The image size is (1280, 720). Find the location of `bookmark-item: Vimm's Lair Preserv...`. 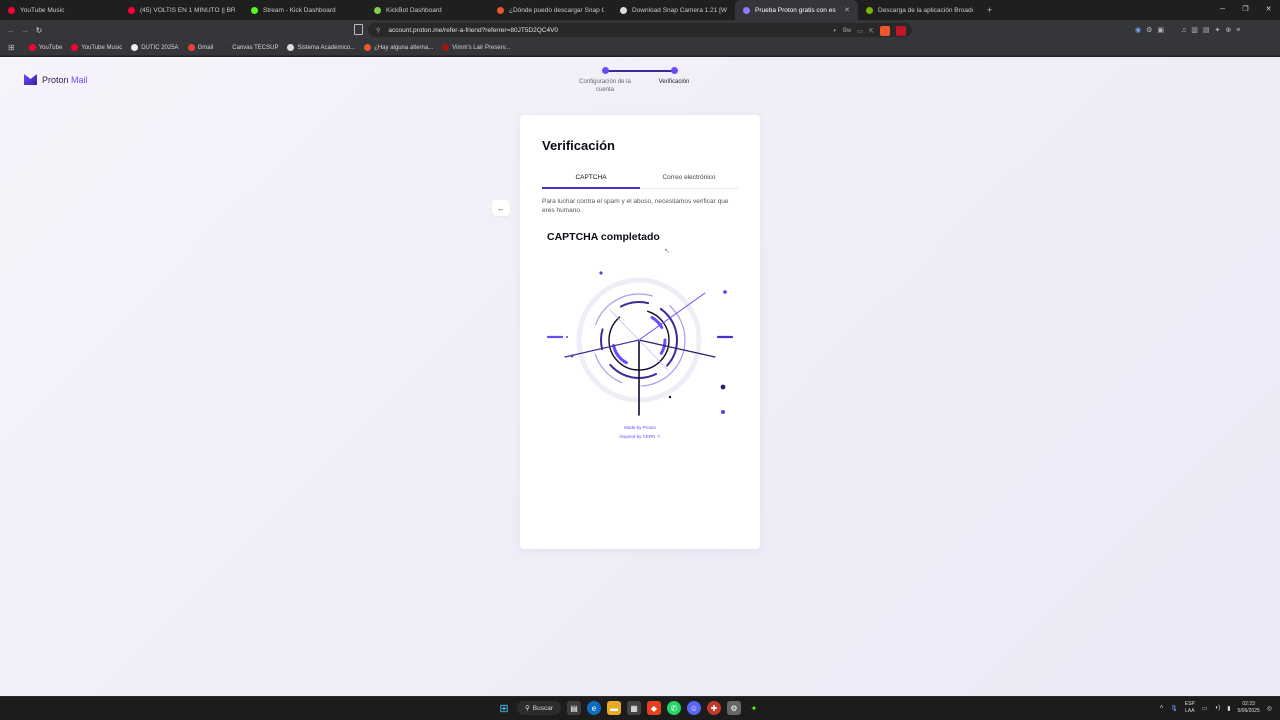

bookmark-item: Vimm's Lair Preserv... is located at coordinates (476, 47).